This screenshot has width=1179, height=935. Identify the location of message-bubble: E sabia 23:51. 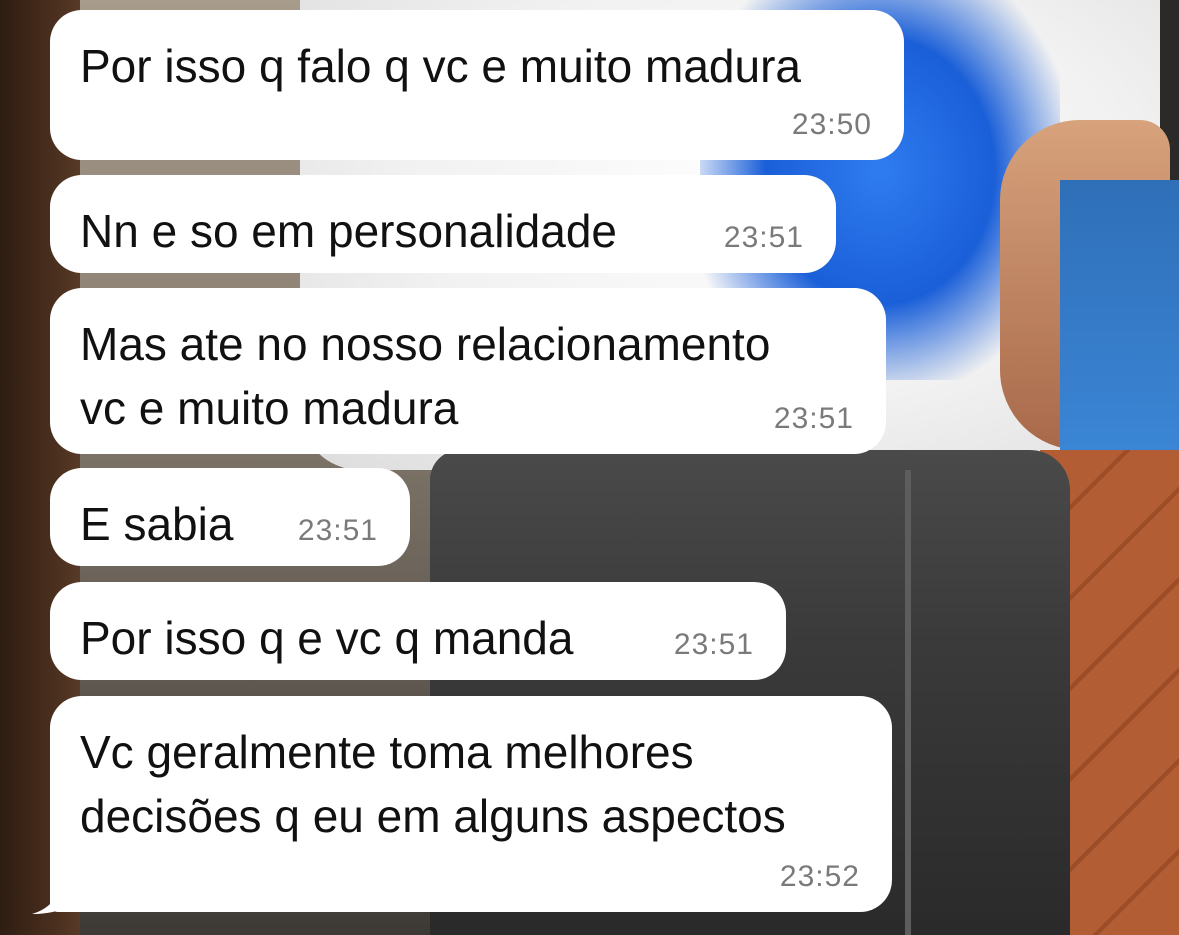
(230, 517).